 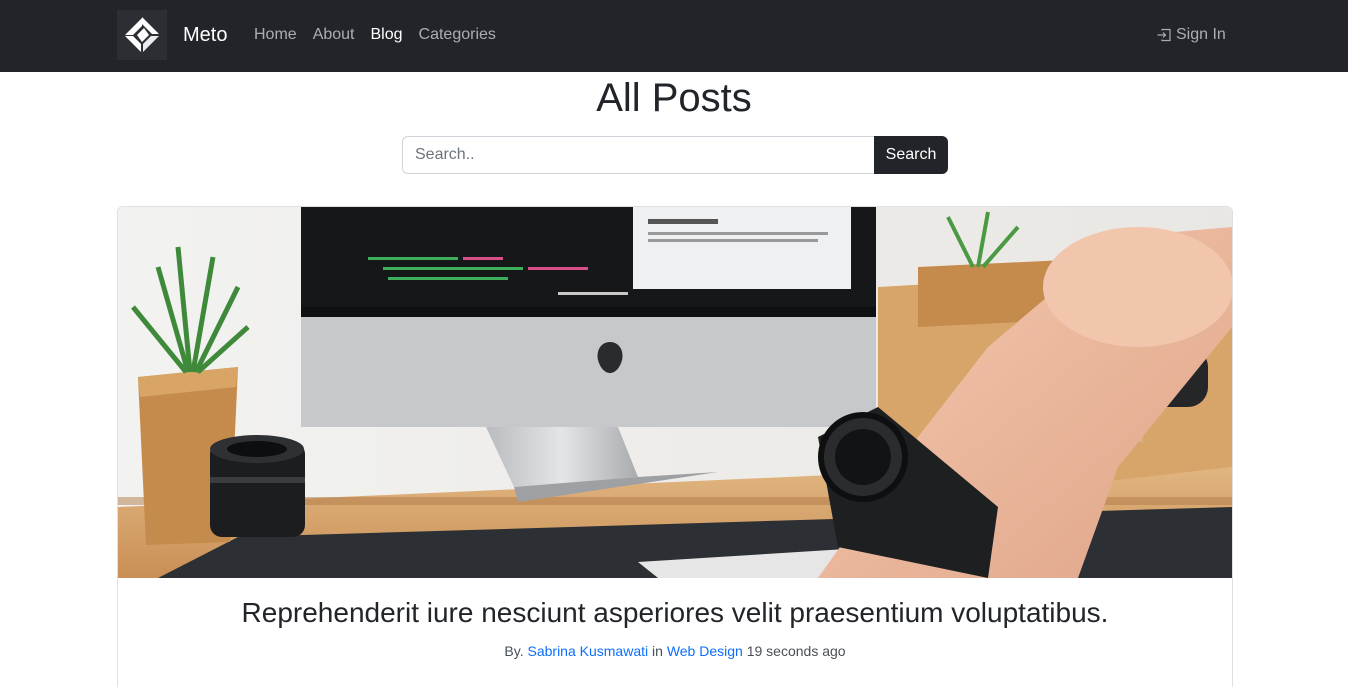 I want to click on nav-link-about: About, so click(x=334, y=35).